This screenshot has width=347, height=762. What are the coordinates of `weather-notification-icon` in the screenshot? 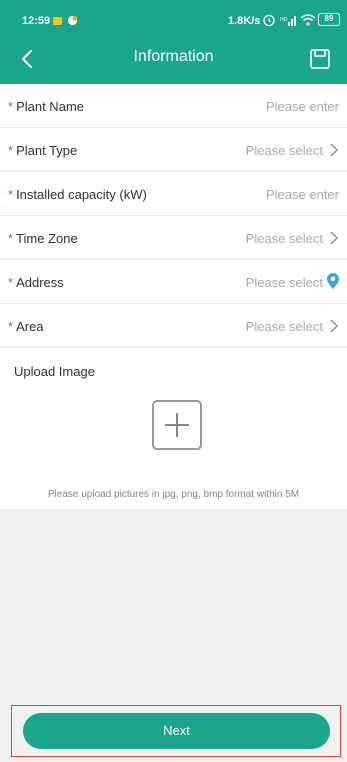 It's located at (72, 20).